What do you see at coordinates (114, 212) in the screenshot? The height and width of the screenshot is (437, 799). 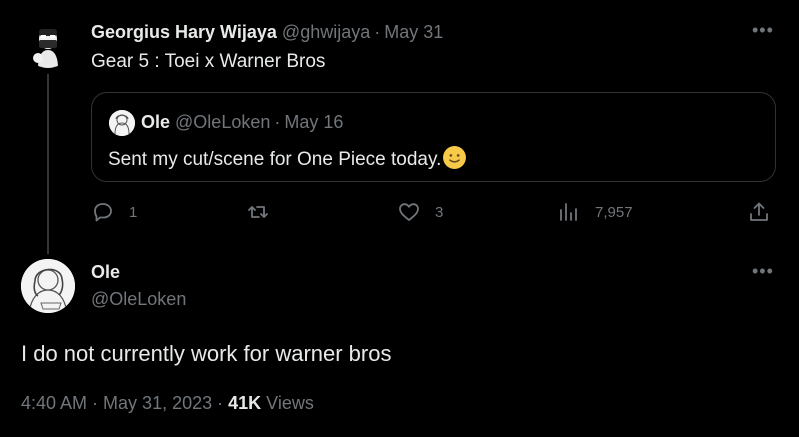 I see `reply-button: 1` at bounding box center [114, 212].